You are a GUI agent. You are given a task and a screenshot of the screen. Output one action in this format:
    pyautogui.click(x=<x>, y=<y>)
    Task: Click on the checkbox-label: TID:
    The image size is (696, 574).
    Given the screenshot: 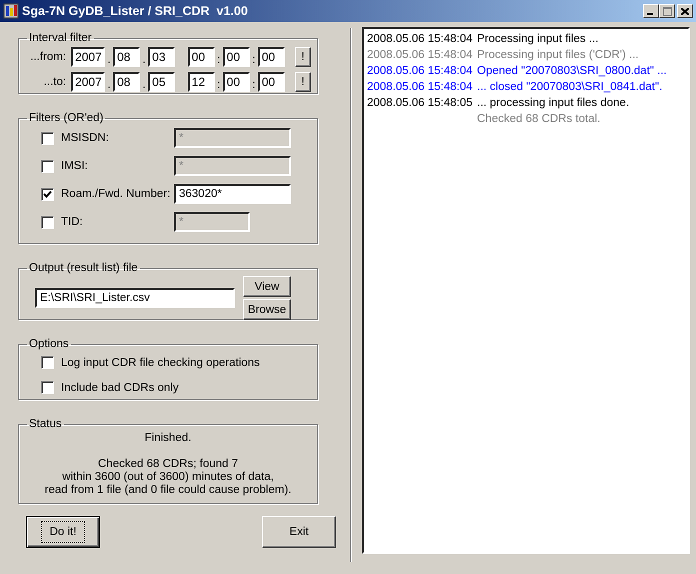 What is the action you would take?
    pyautogui.click(x=72, y=222)
    